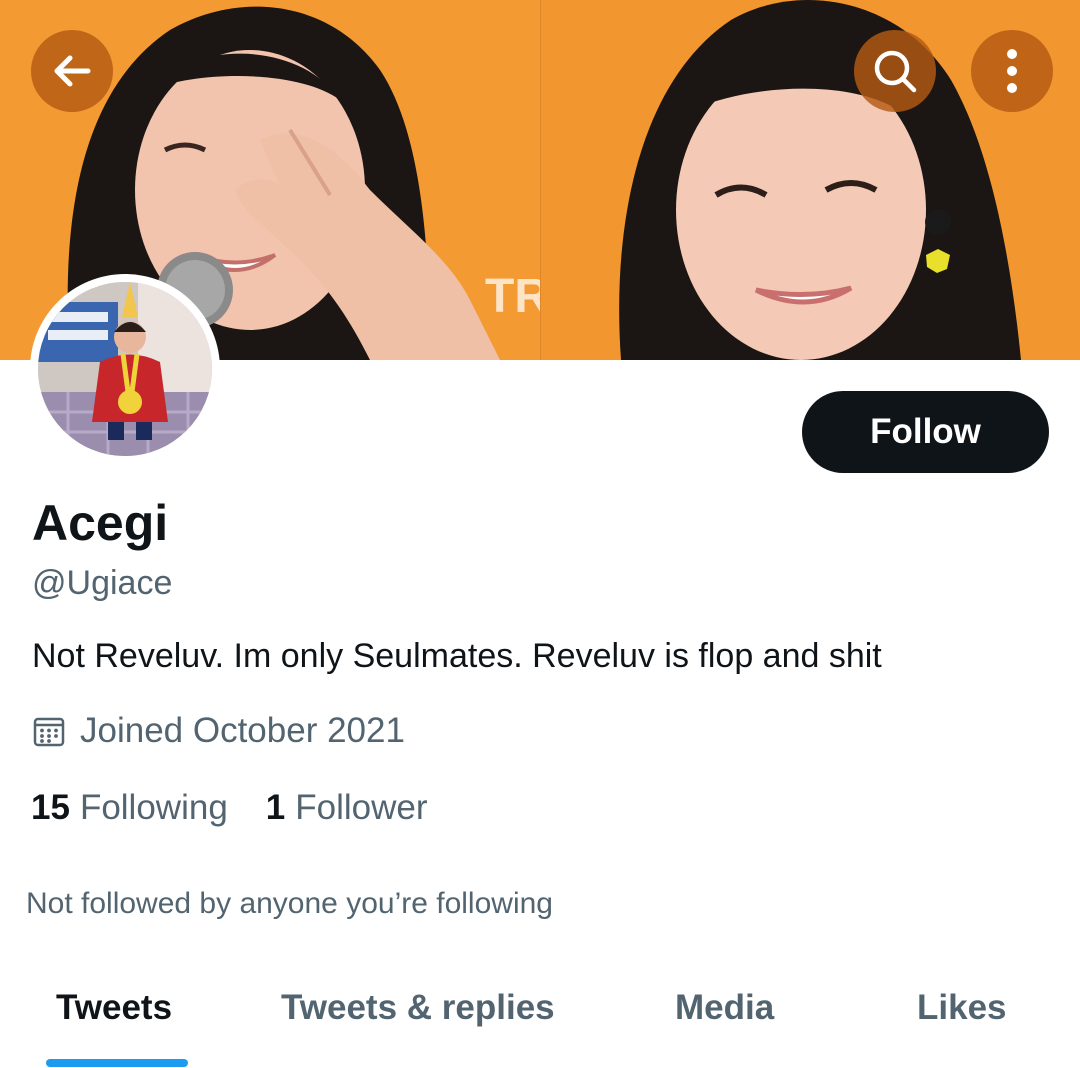 The image size is (1080, 1068). Describe the element at coordinates (361, 807) in the screenshot. I see `followers-label: Follower` at that location.